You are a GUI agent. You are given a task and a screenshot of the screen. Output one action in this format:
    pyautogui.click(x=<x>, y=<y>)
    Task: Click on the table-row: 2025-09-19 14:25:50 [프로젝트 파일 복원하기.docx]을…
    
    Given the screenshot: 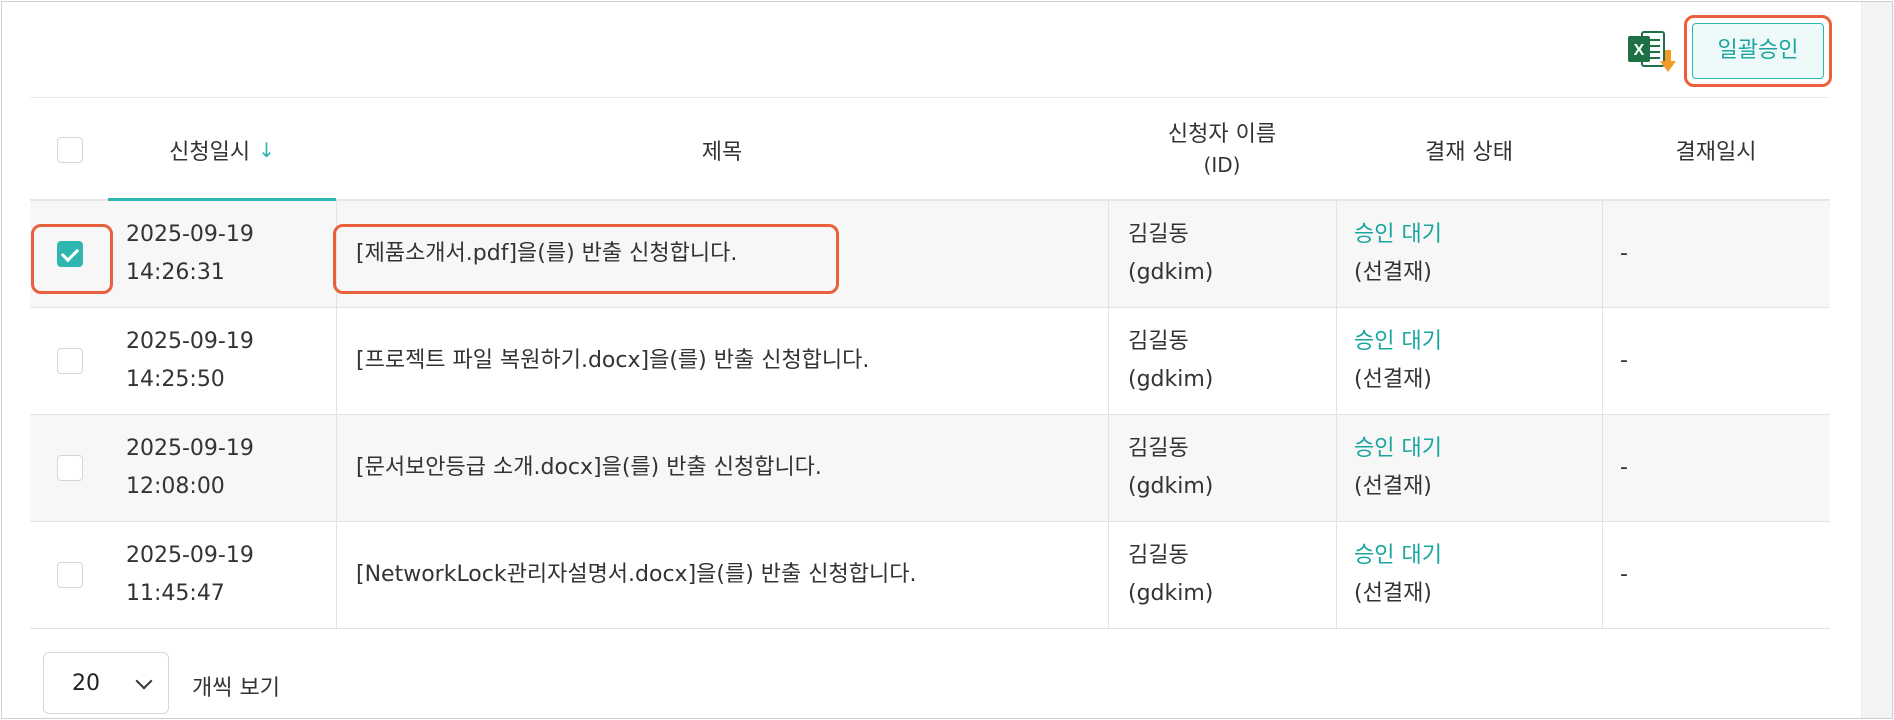 What is the action you would take?
    pyautogui.click(x=930, y=361)
    